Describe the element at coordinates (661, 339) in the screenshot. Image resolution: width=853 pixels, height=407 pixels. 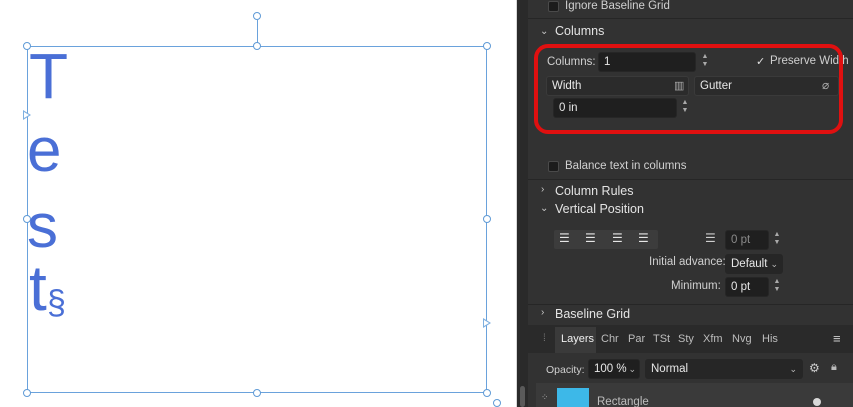
I see `tab-text-styles: TSt` at that location.